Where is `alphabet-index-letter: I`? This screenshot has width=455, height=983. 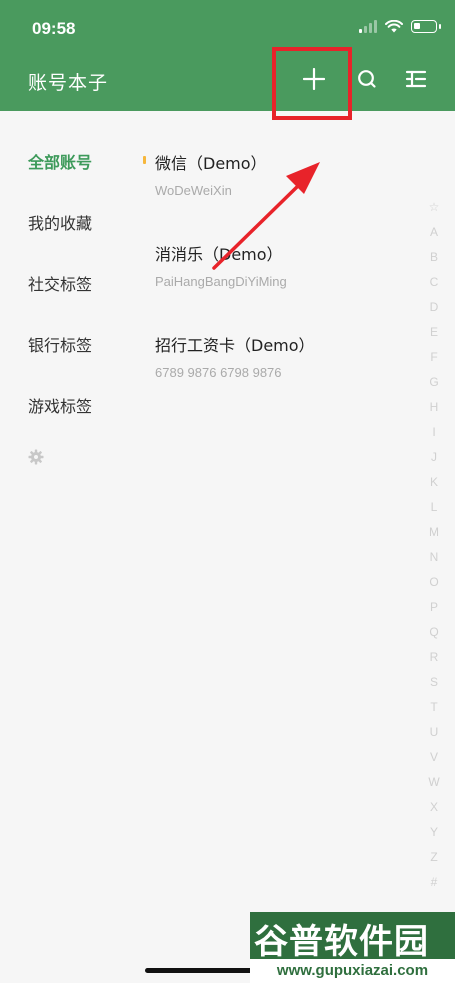
alphabet-index-letter: I is located at coordinates (434, 437).